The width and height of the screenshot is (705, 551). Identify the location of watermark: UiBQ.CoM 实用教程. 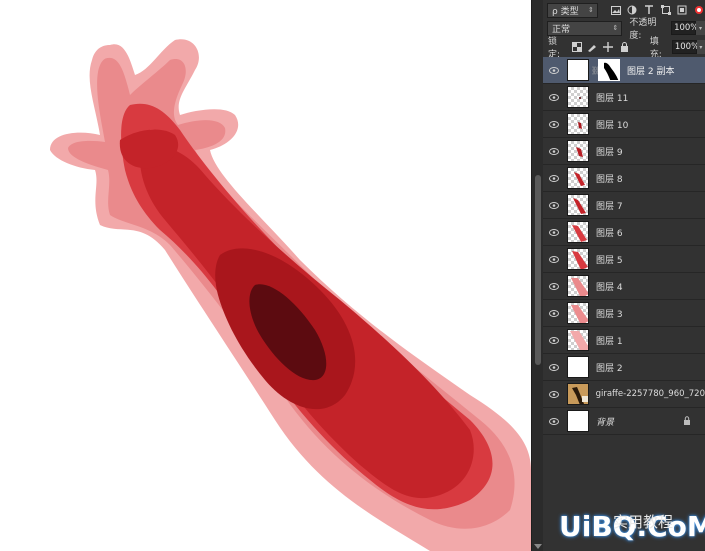
(632, 526).